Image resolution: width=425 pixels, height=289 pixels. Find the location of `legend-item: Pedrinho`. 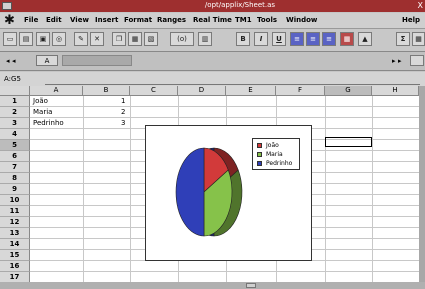

legend-item: Pedrinho is located at coordinates (274, 163).